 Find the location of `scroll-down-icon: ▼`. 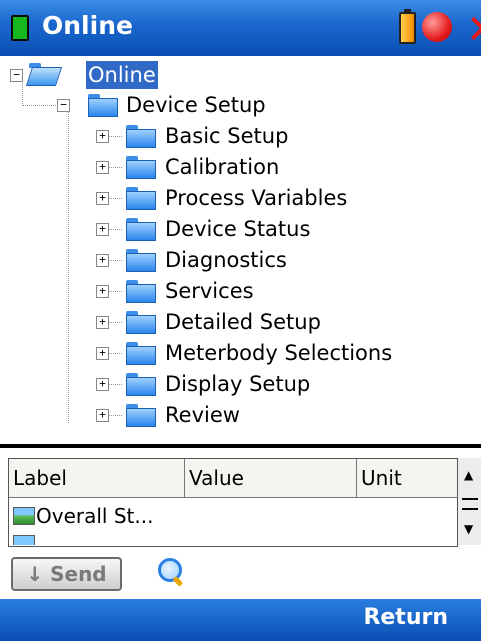

scroll-down-icon: ▼ is located at coordinates (468, 529).